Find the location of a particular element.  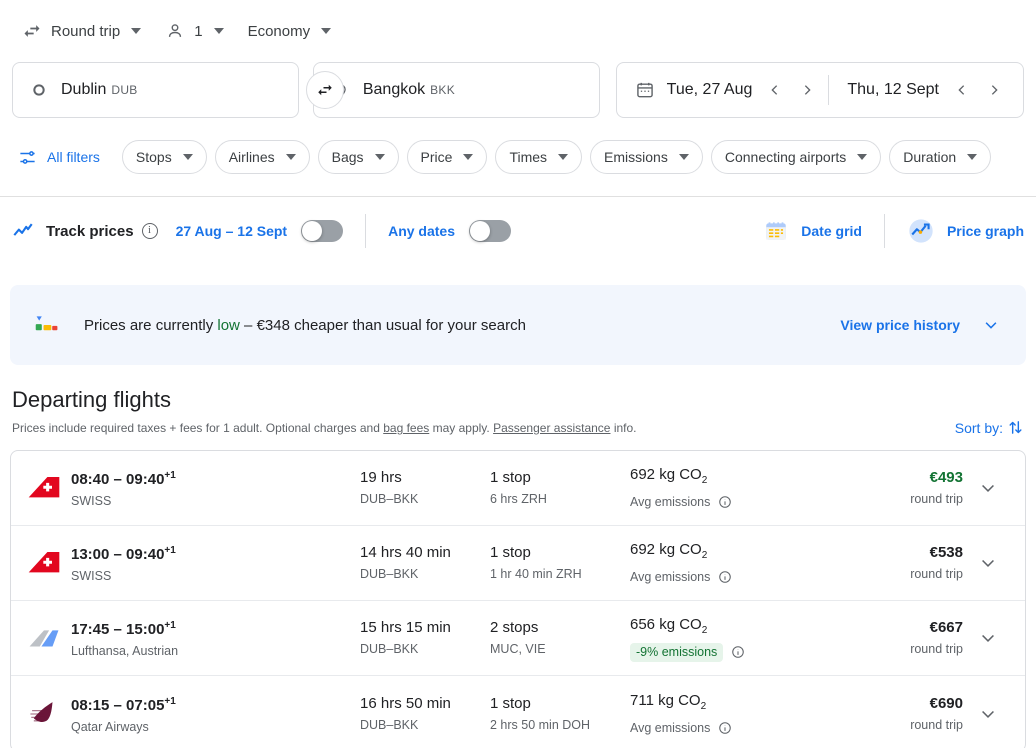

flight-price: €538 is located at coordinates (946, 552).